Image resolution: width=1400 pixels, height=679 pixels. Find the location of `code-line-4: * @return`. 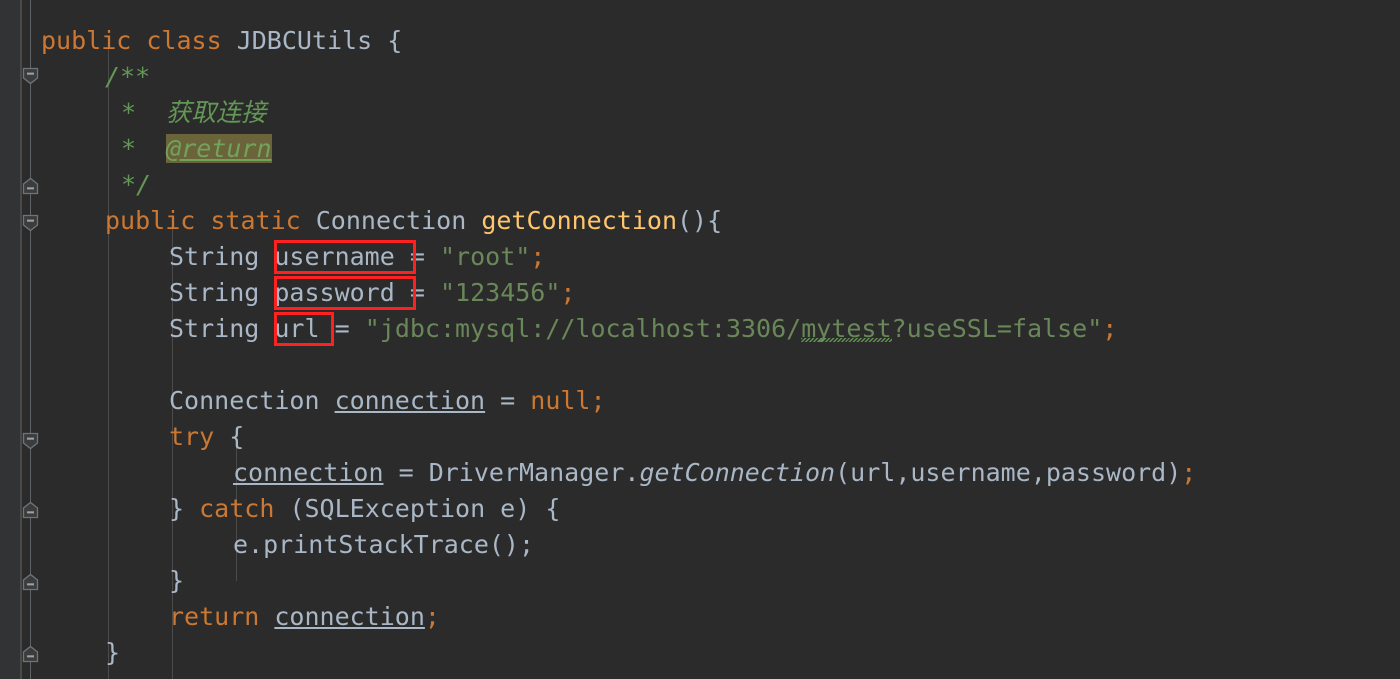

code-line-4: * @return is located at coordinates (196, 149).